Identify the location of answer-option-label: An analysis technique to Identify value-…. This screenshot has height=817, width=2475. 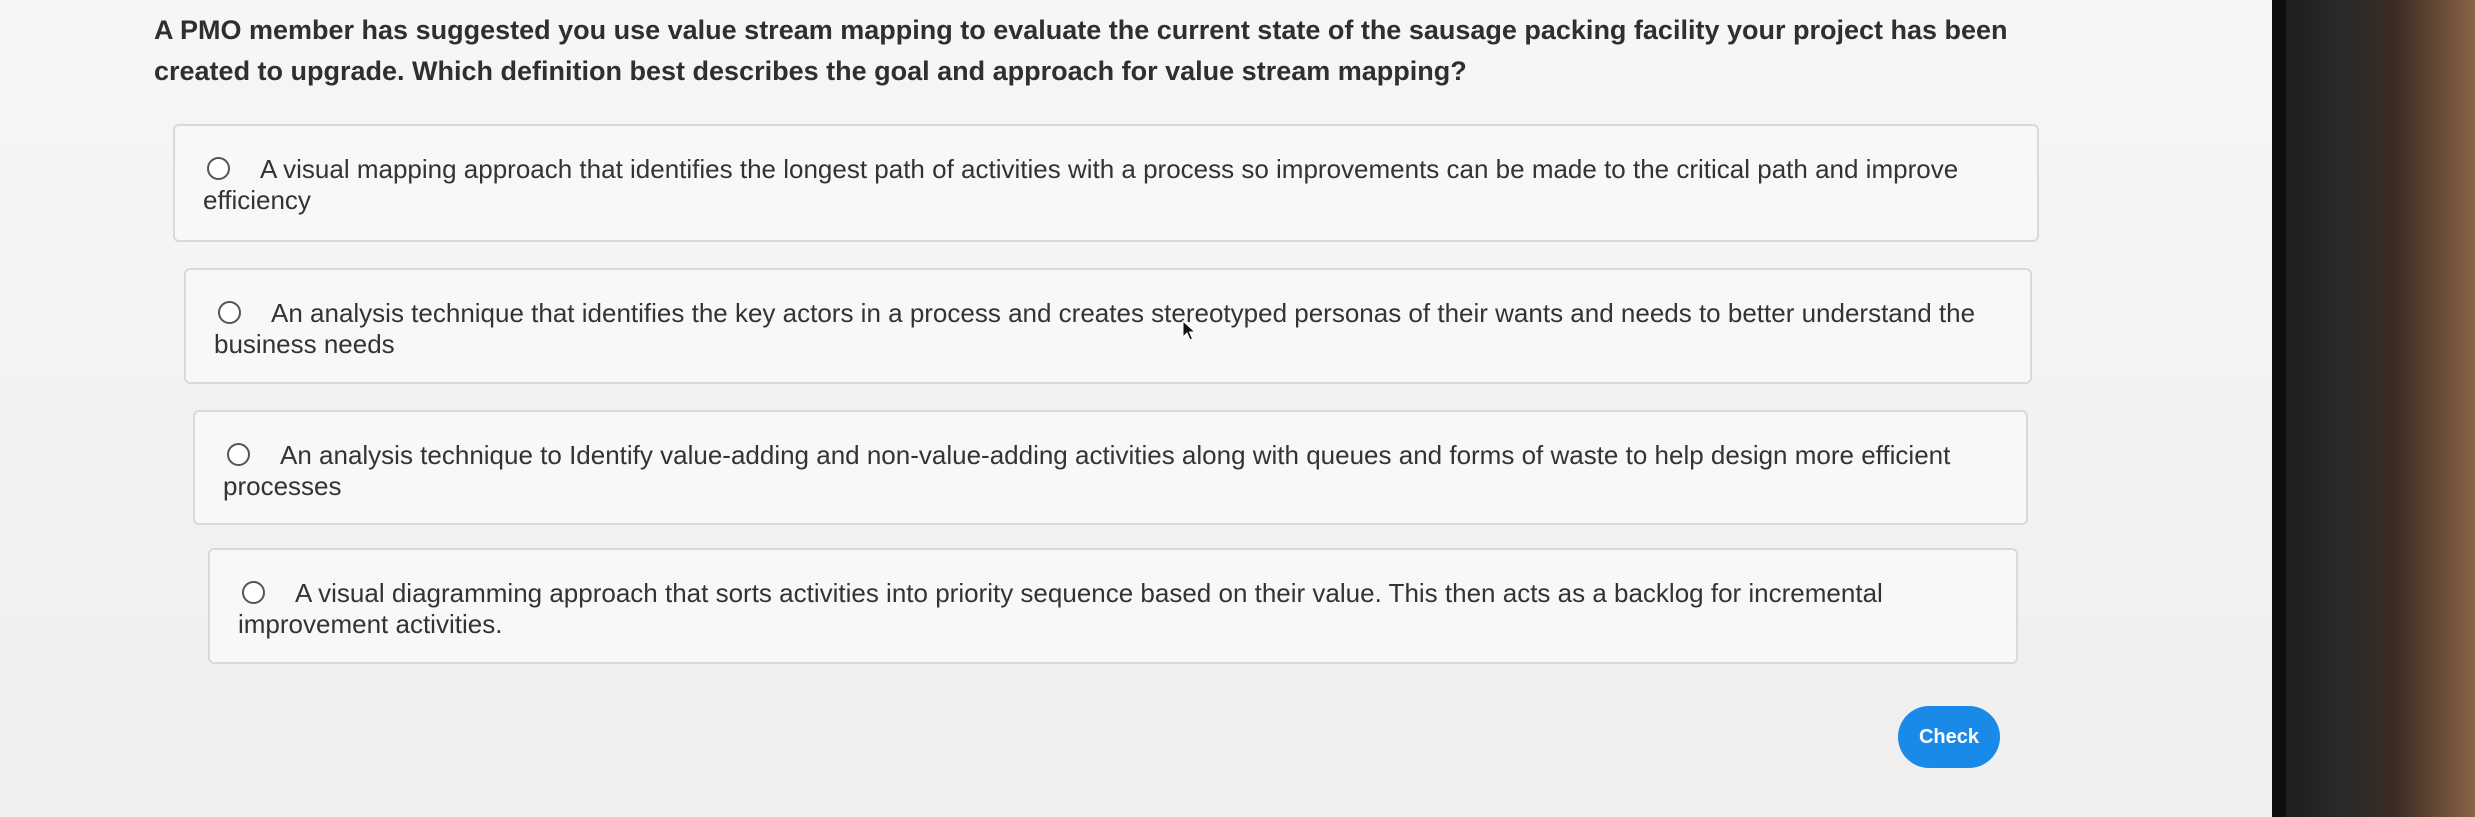
(1087, 470).